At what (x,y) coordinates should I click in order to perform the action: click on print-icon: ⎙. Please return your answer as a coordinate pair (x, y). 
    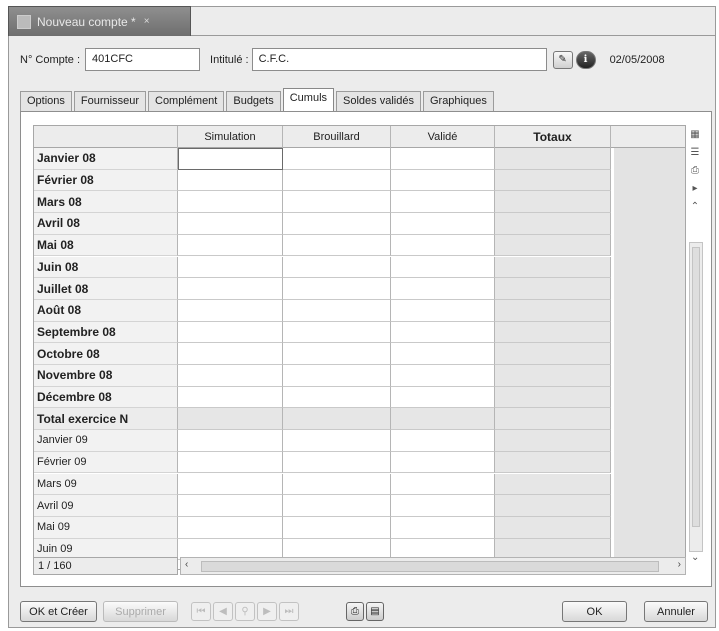
    Looking at the image, I should click on (355, 611).